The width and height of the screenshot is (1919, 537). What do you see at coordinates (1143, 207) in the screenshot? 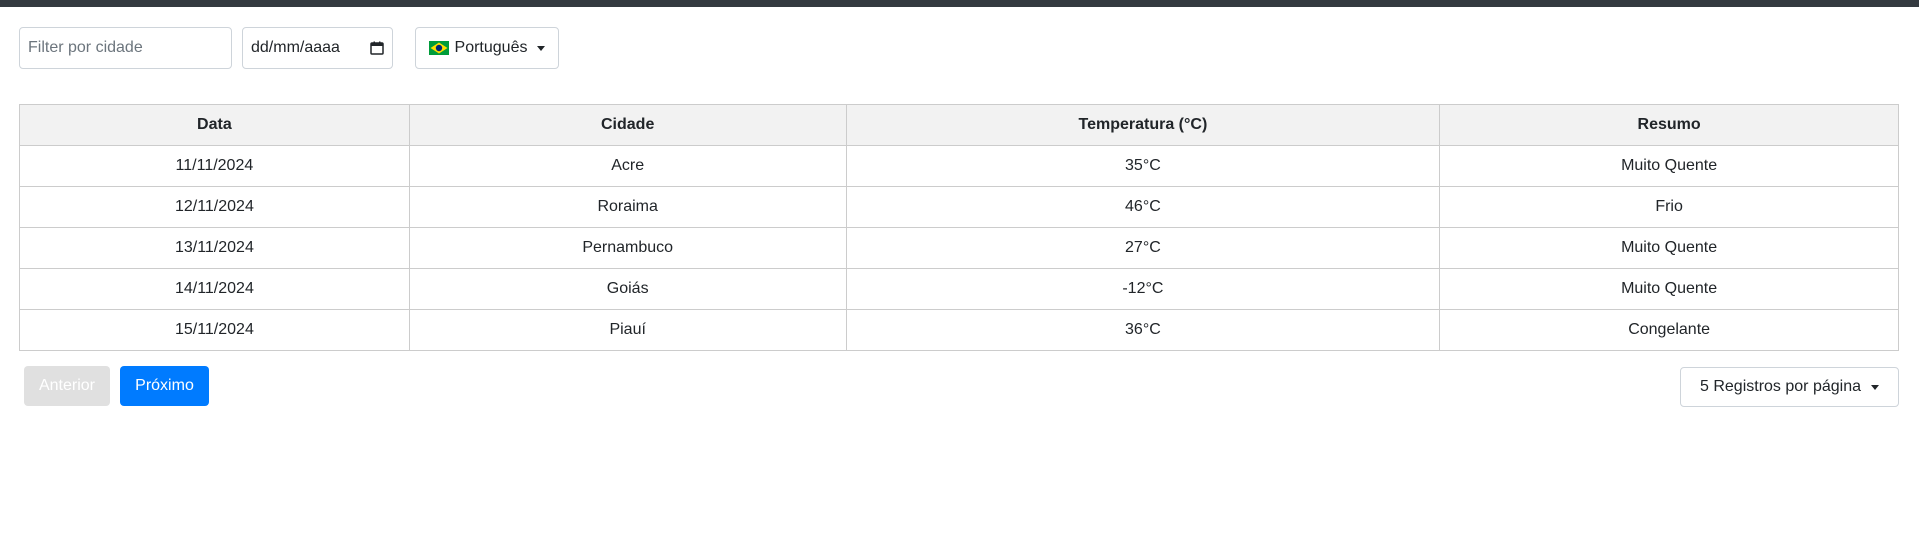
I see `cell-temperature: 46°C` at bounding box center [1143, 207].